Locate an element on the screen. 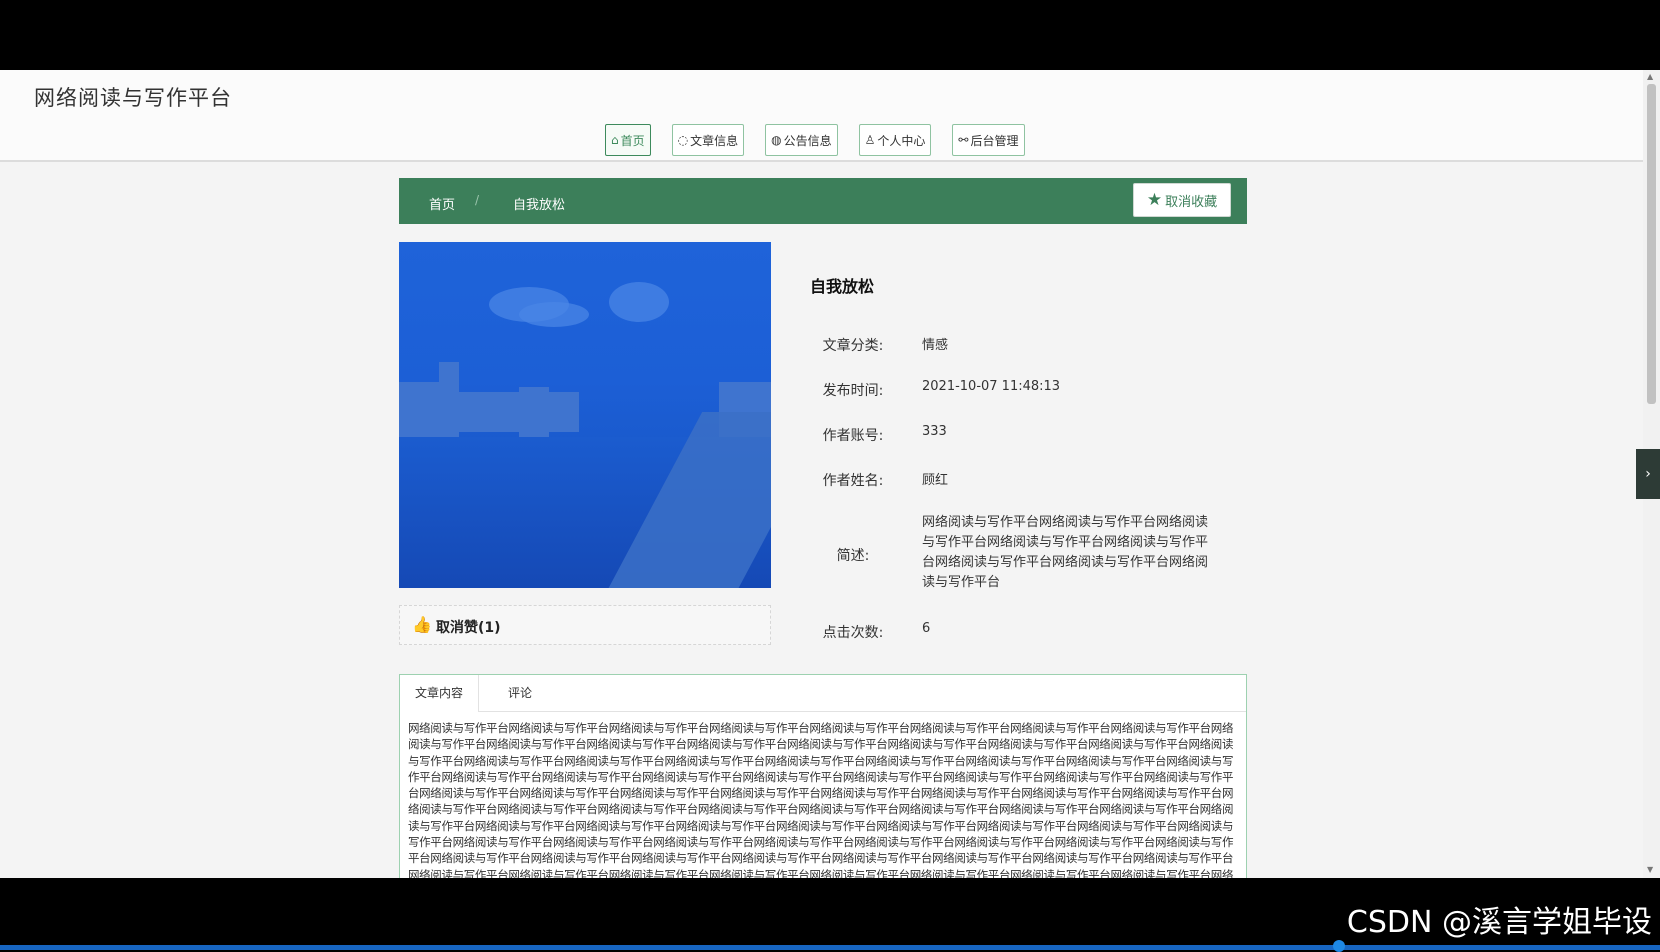 This screenshot has height=952, width=1660. clicks-value: 6 is located at coordinates (926, 628).